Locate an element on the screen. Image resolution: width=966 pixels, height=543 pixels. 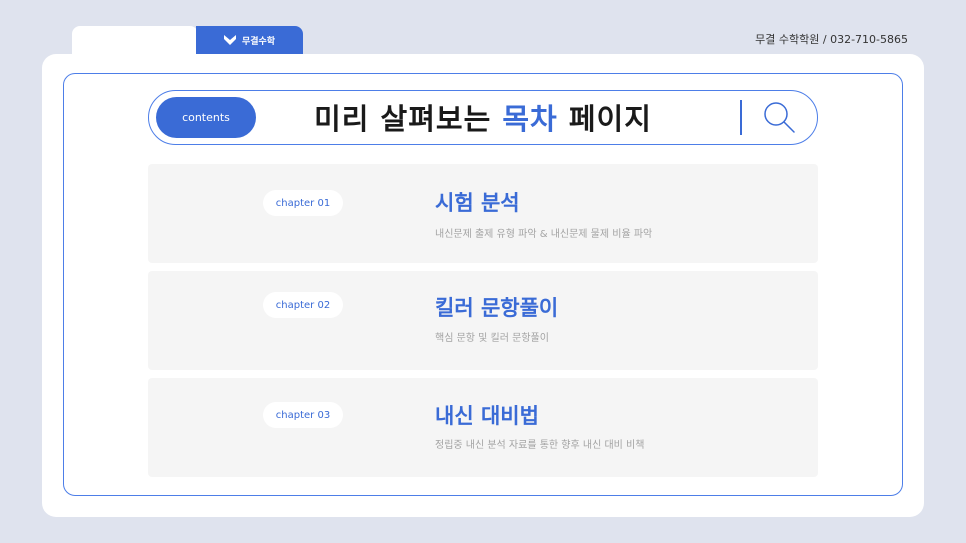
chapter-desc: 내신문제 출제 유형 파악 & 내신문제 물제 비율 파악 is located at coordinates (544, 234).